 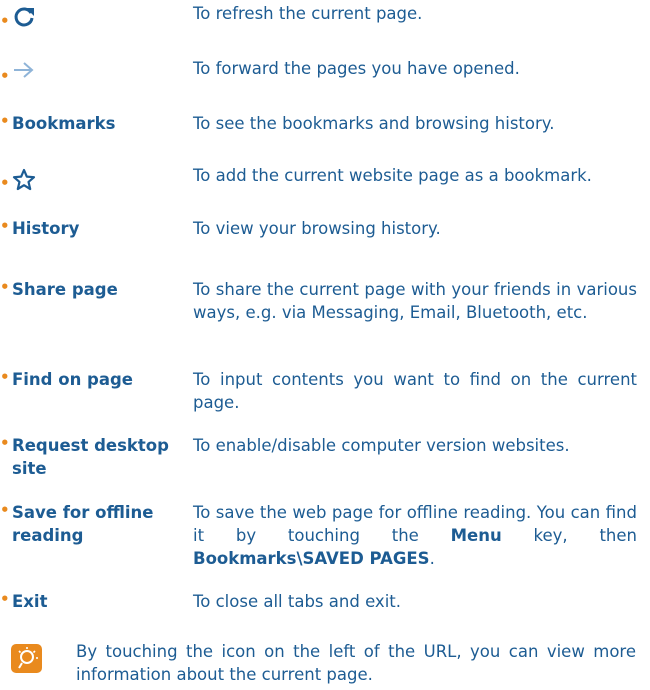 I want to click on item-description: To view your browsing history., so click(x=317, y=228).